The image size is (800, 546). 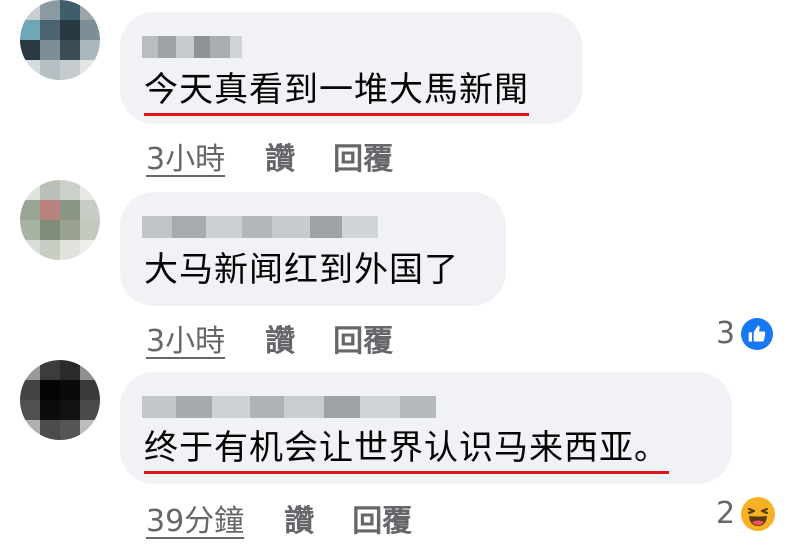 What do you see at coordinates (279, 518) in the screenshot?
I see `comment-actions: 39分鐘 讚 回覆` at bounding box center [279, 518].